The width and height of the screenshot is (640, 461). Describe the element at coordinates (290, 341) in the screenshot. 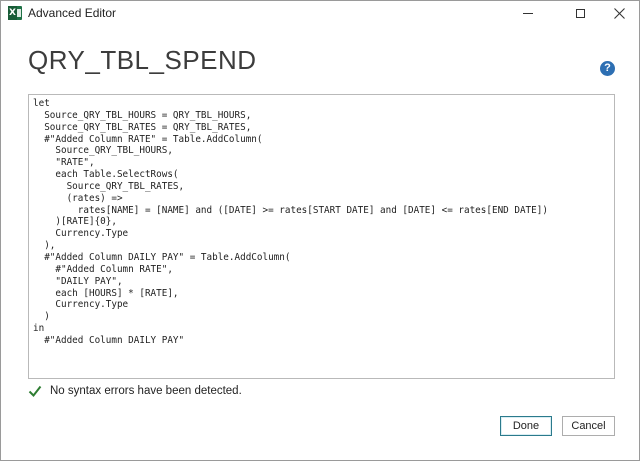

I see `code-line: #"Added Column DAILY PAY"` at that location.